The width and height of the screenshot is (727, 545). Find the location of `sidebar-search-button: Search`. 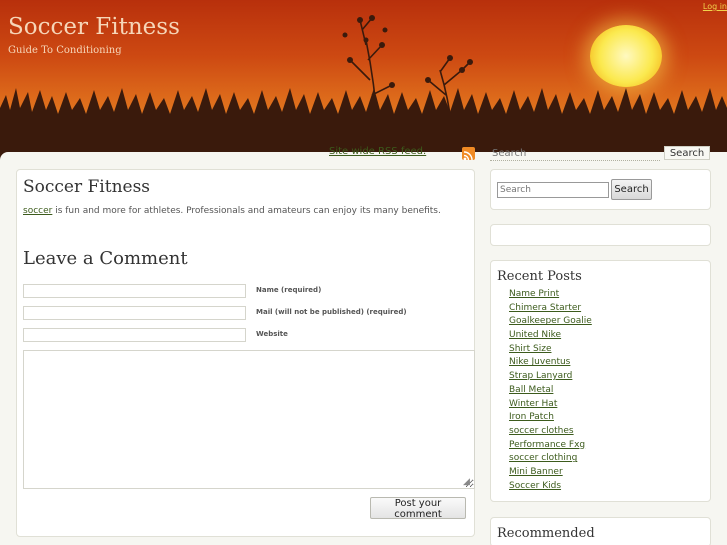

sidebar-search-button: Search is located at coordinates (631, 189).